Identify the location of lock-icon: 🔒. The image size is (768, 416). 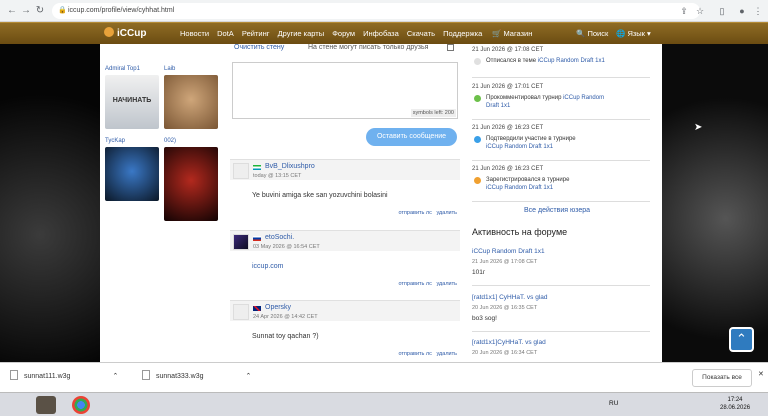
(62, 10).